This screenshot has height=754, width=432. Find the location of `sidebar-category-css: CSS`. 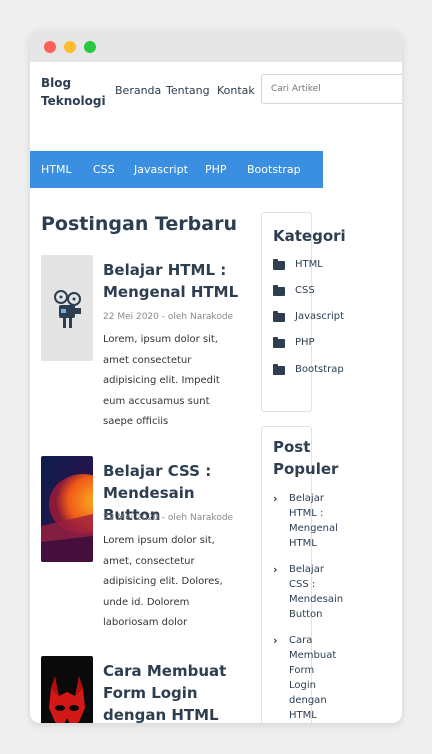

sidebar-category-css: CSS is located at coordinates (318, 292).